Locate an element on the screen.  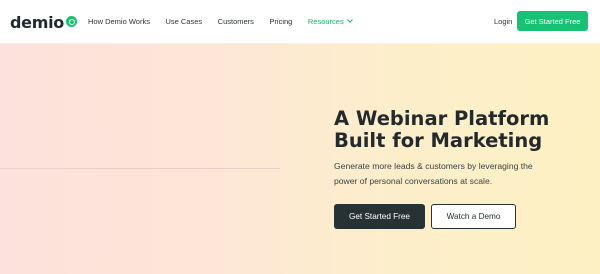
hero-divider is located at coordinates (140, 168).